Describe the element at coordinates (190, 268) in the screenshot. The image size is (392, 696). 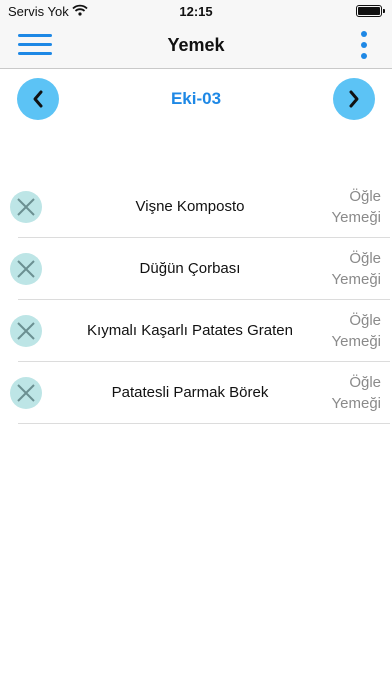
I see `meal-name: Düğün Çorbası` at that location.